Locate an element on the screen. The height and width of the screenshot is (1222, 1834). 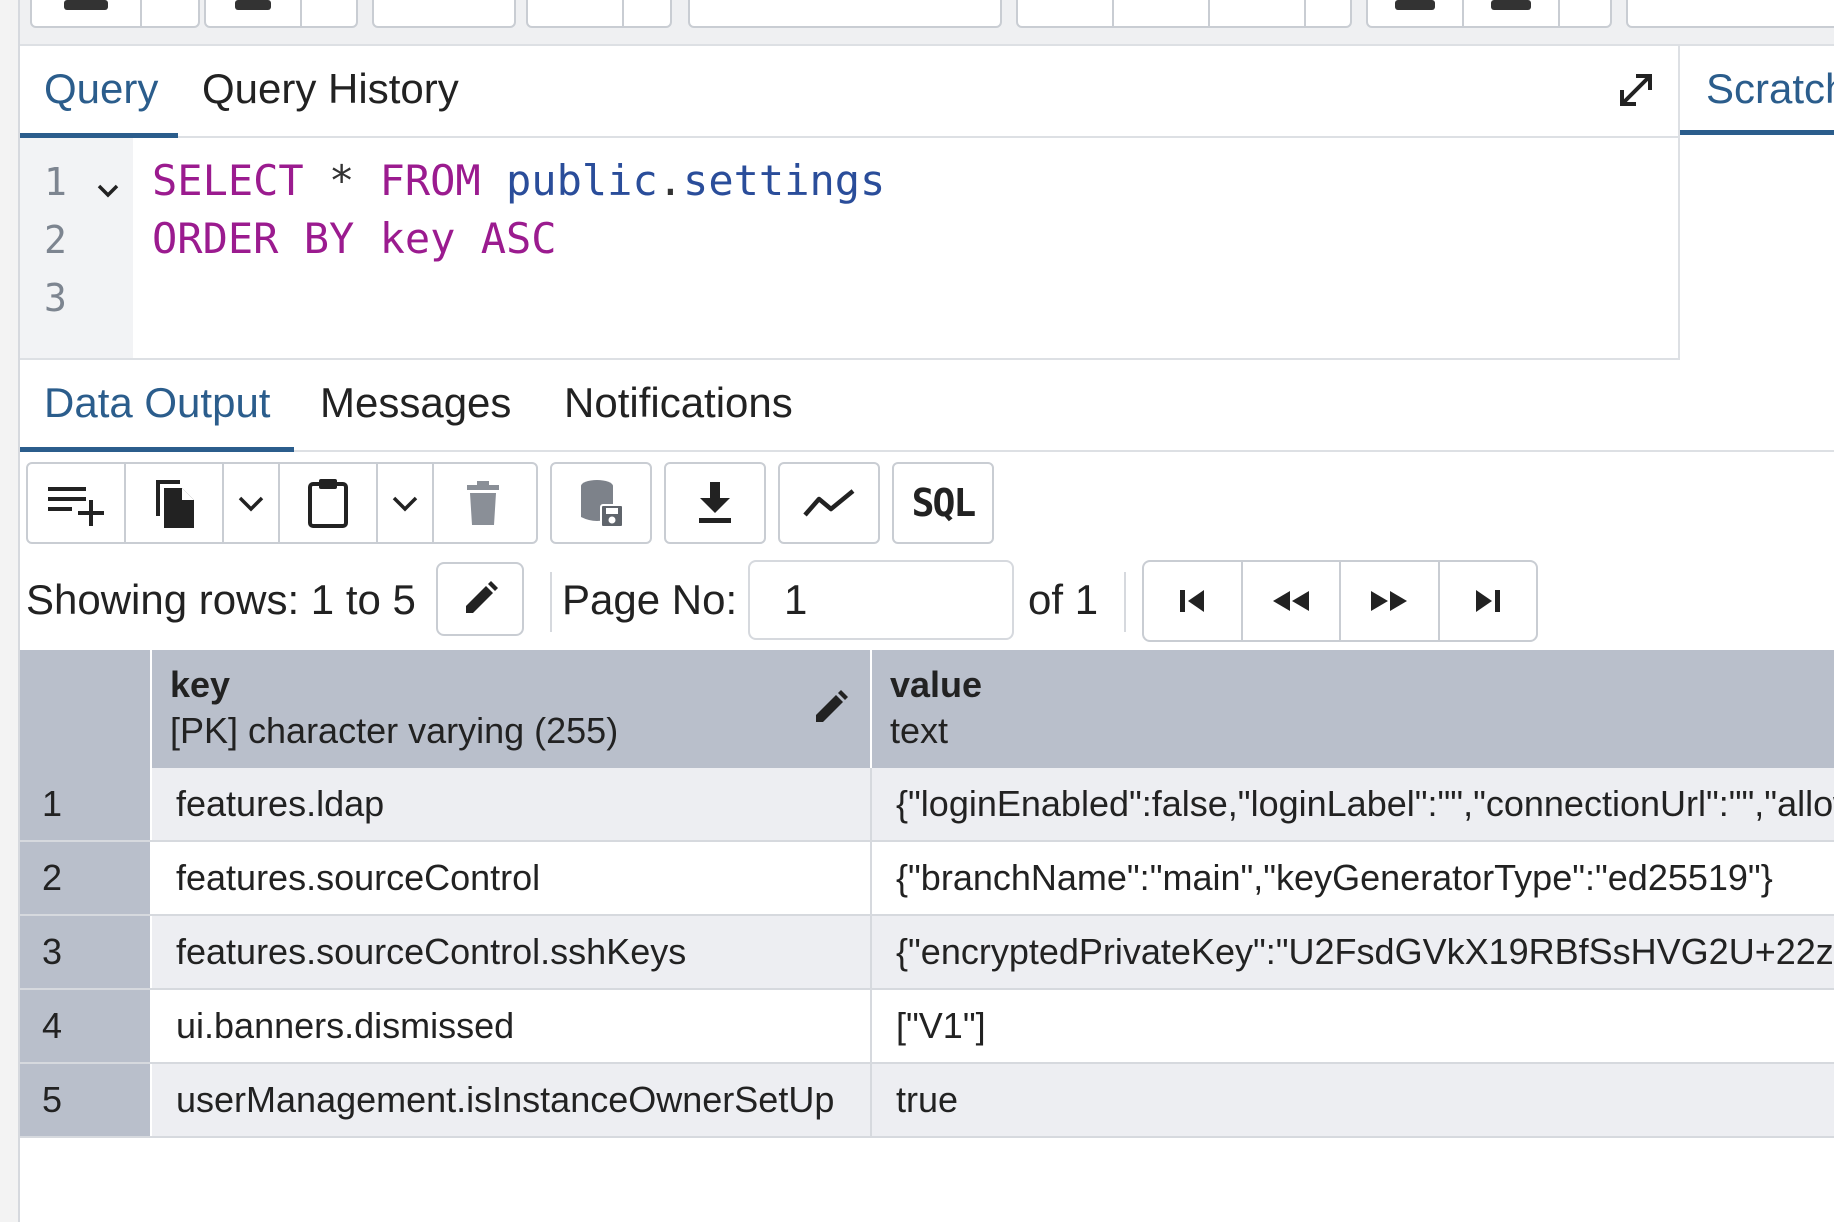
page-navigation is located at coordinates (1340, 601).